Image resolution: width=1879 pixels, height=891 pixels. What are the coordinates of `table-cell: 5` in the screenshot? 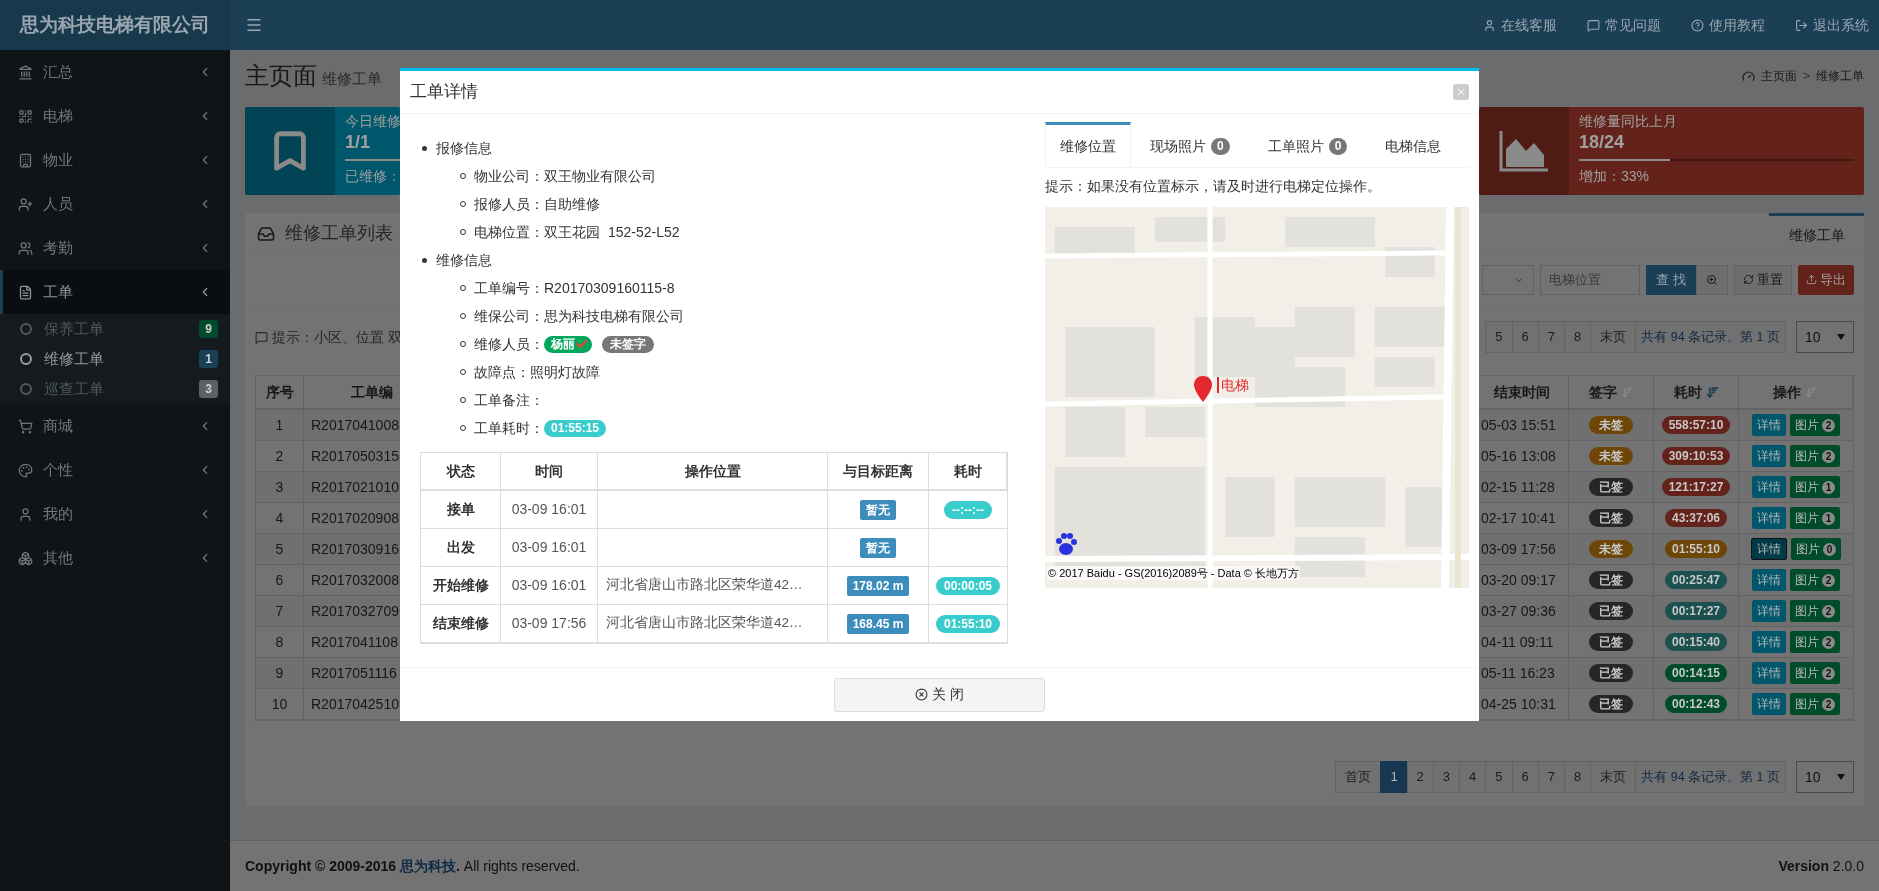 It's located at (280, 549).